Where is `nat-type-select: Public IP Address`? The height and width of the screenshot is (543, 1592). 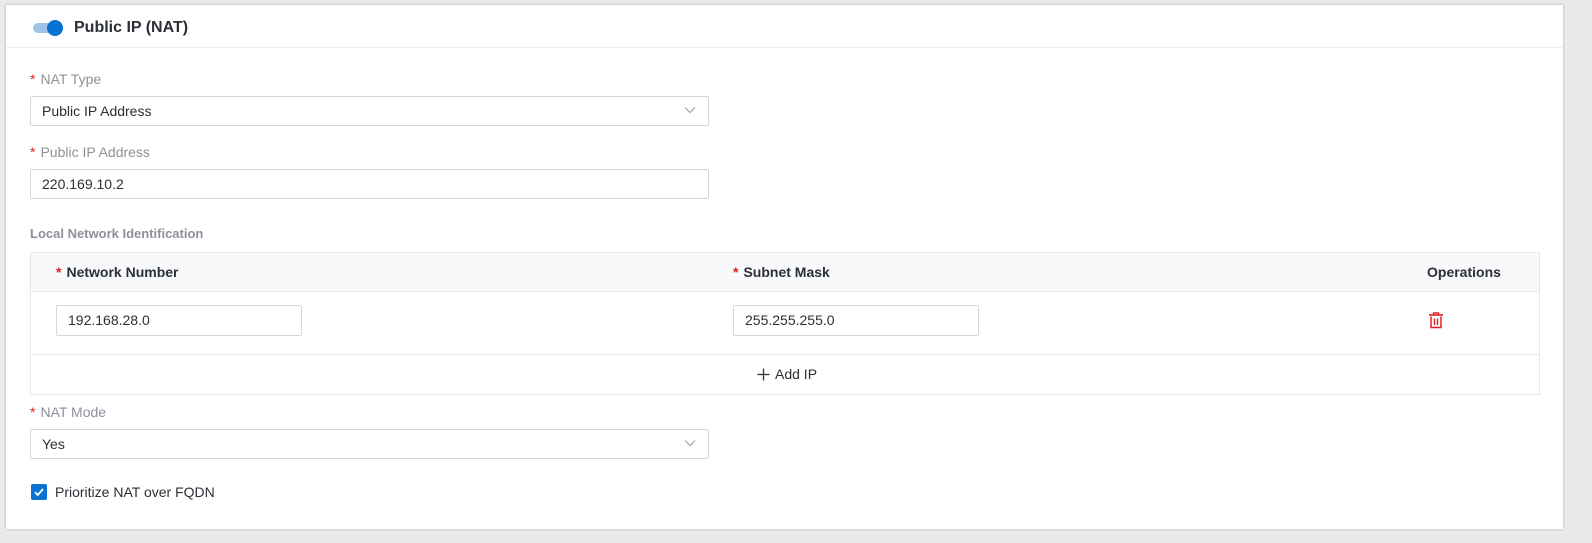
nat-type-select: Public IP Address is located at coordinates (369, 111).